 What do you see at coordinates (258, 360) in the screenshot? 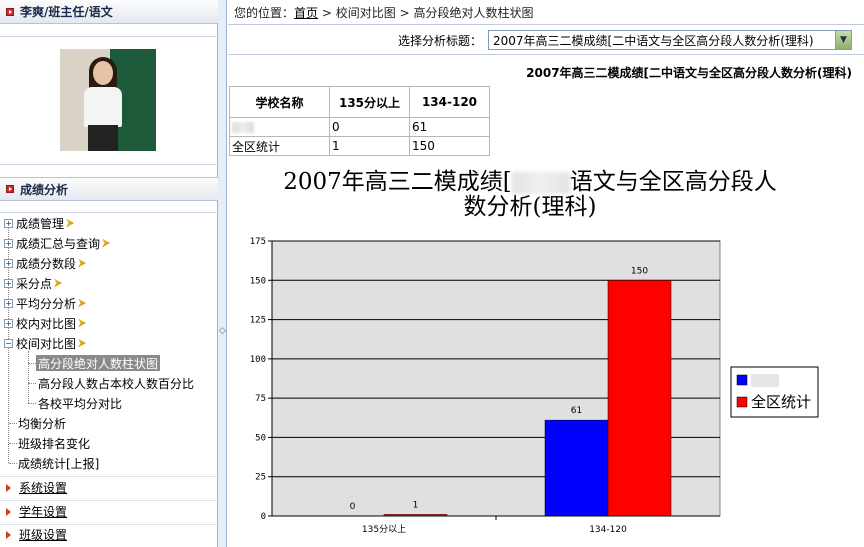
I see `y-tick-label: 100` at bounding box center [258, 360].